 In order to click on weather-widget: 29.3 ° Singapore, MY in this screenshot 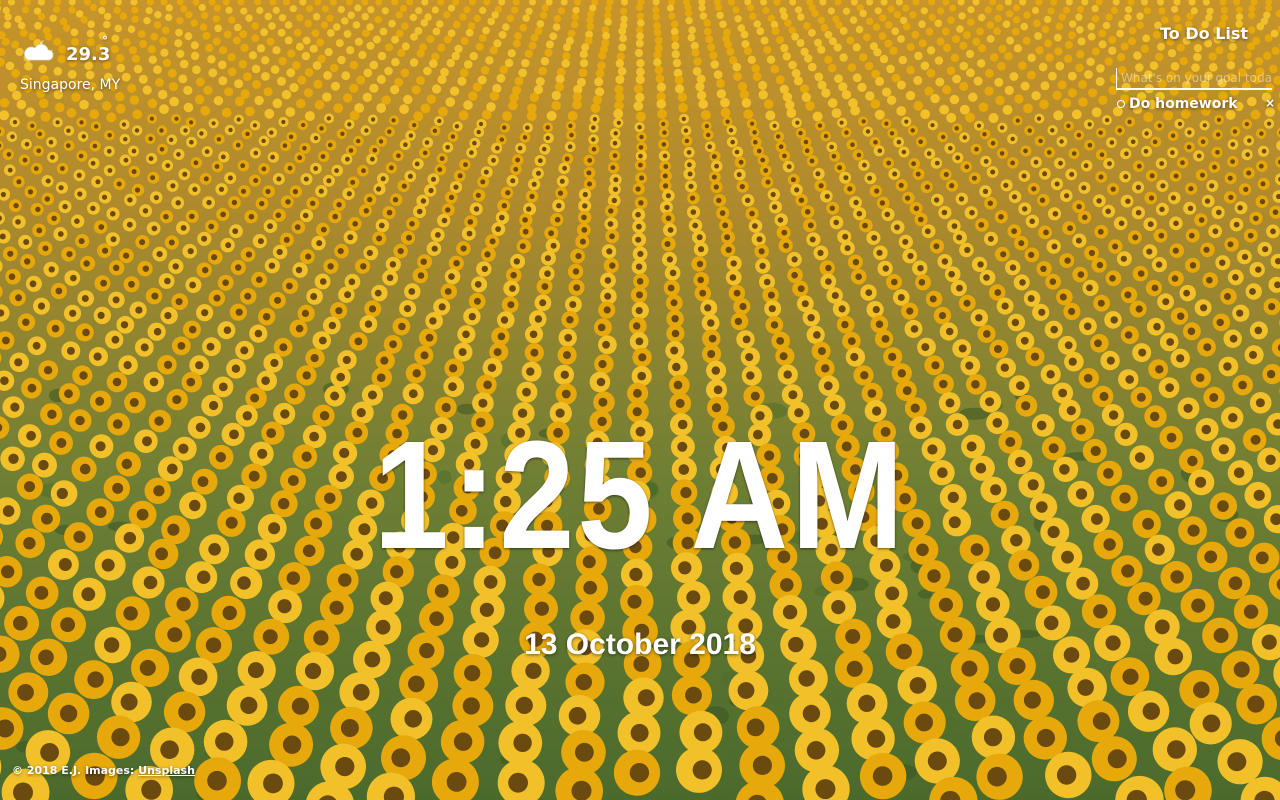, I will do `click(80, 66)`.